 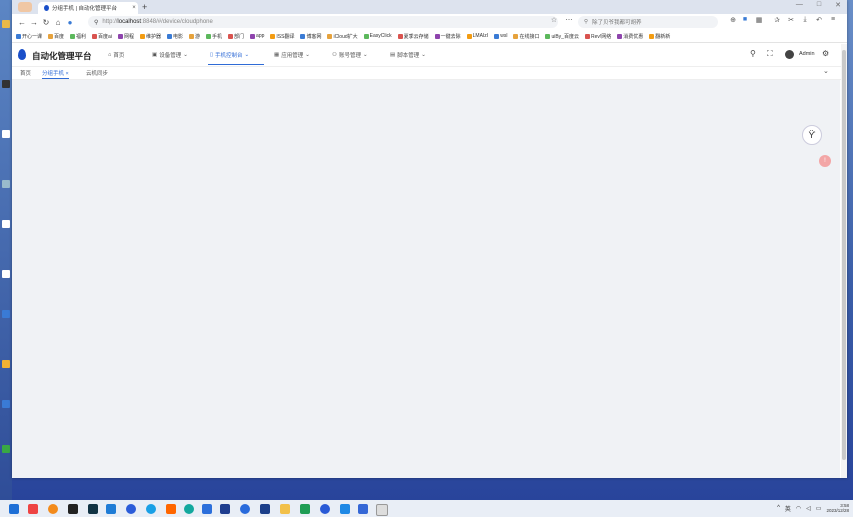 What do you see at coordinates (14, 509) in the screenshot?
I see `start-icon` at bounding box center [14, 509].